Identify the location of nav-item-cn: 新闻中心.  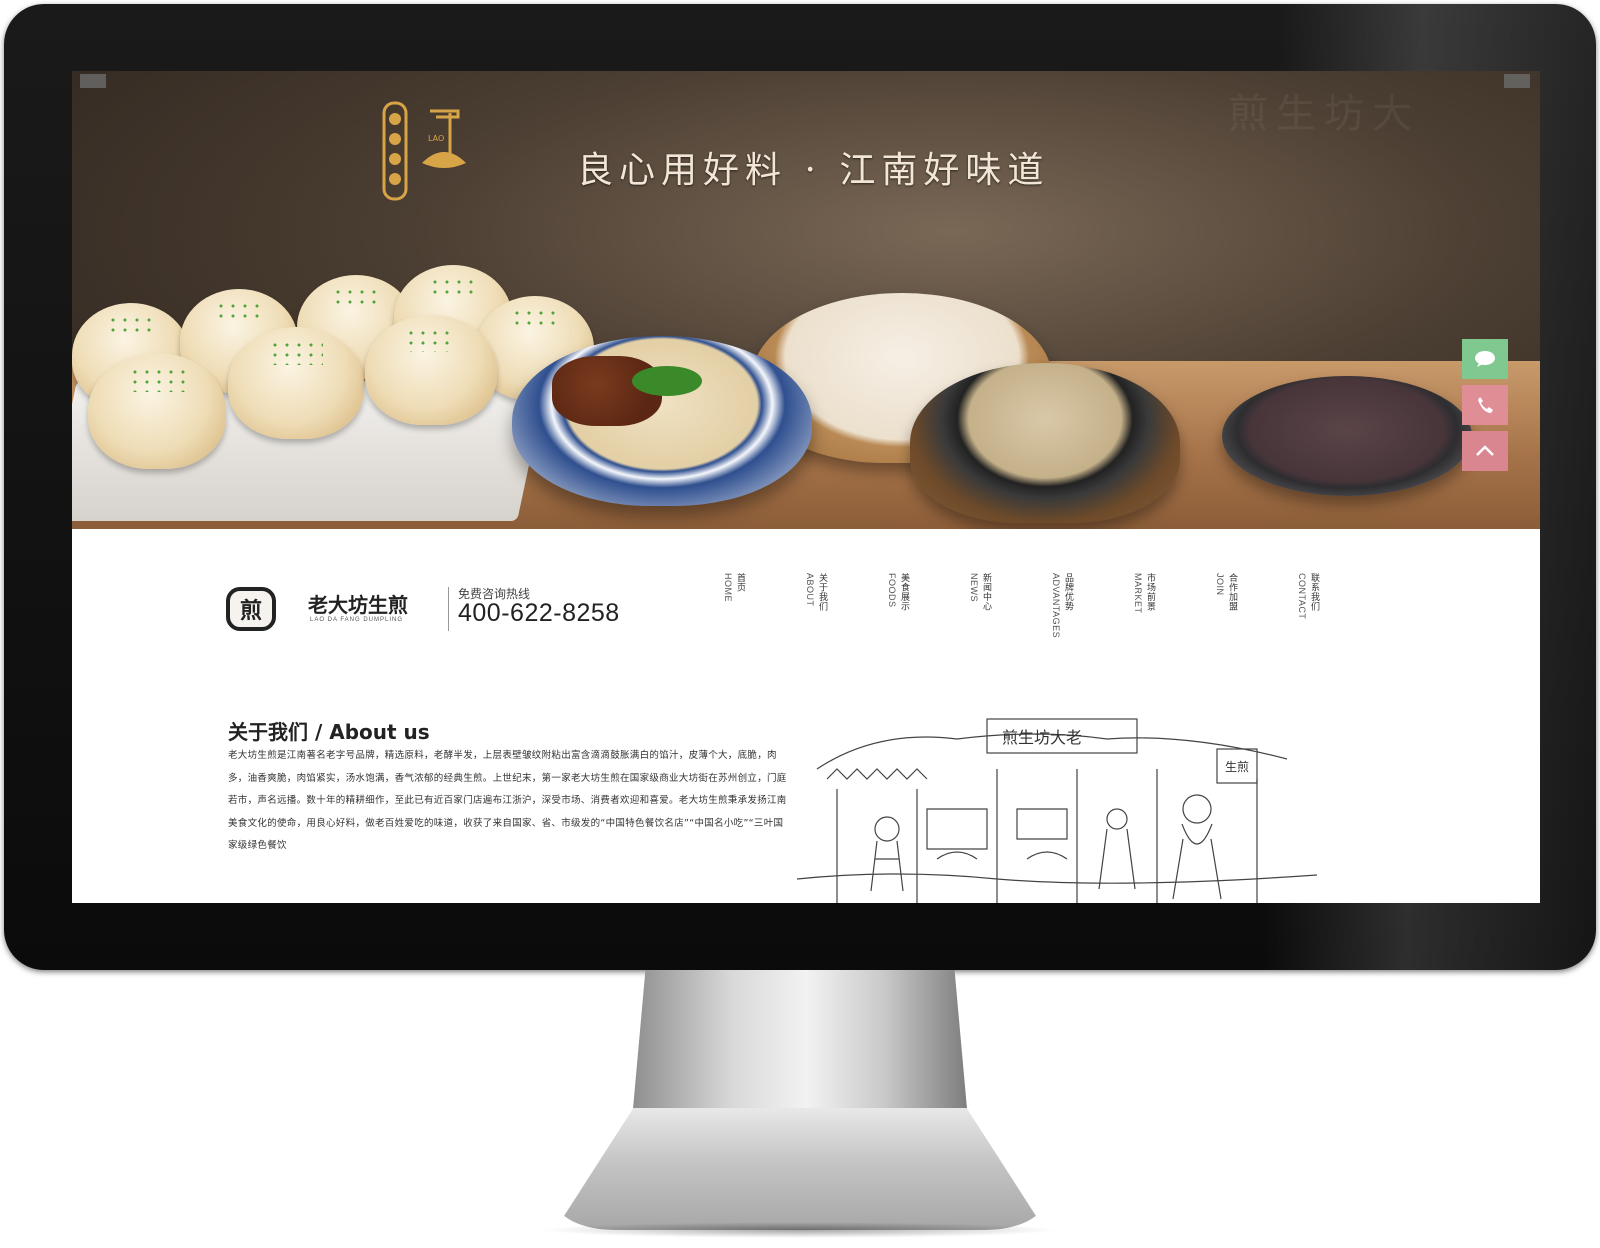
(987, 592).